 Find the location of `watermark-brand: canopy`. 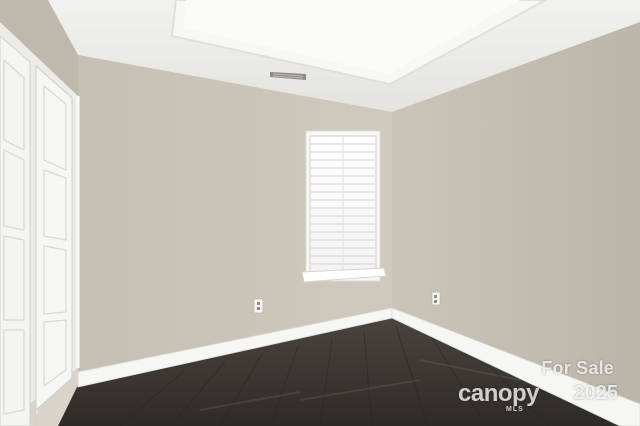

watermark-brand: canopy is located at coordinates (499, 393).